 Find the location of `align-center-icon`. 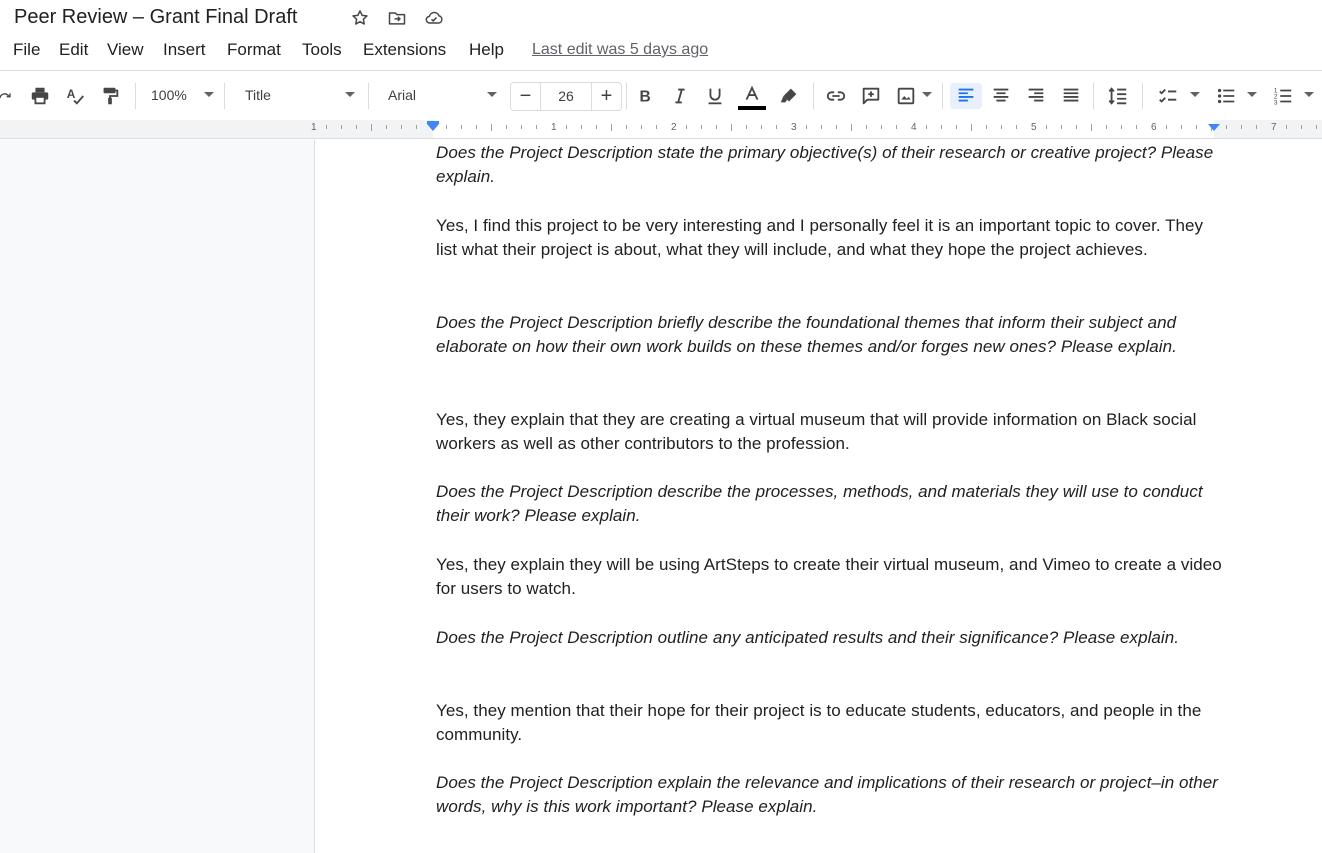

align-center-icon is located at coordinates (1001, 96).